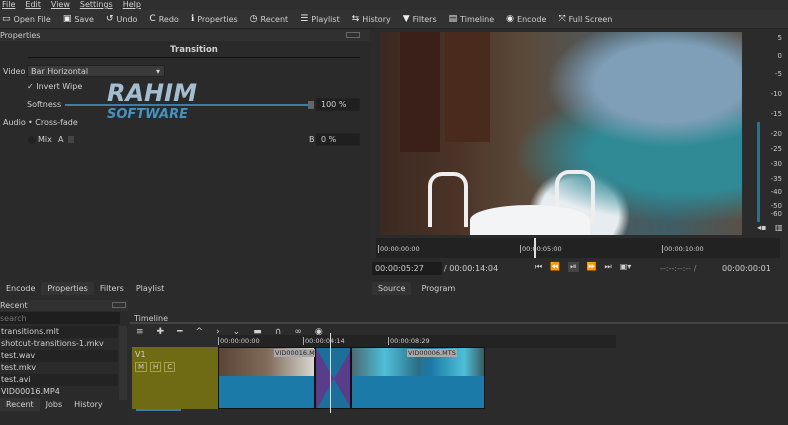 Image resolution: width=788 pixels, height=425 pixels. What do you see at coordinates (779, 227) in the screenshot?
I see `meter-graph-icon: ▥` at bounding box center [779, 227].